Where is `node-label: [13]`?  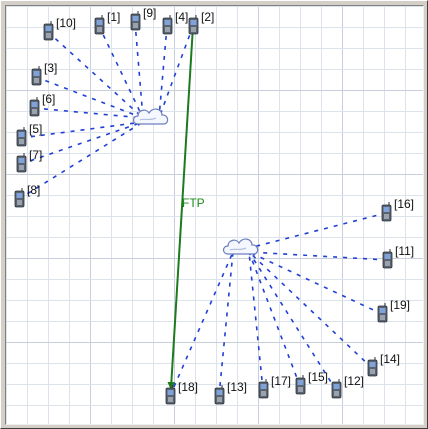
node-label: [13] is located at coordinates (237, 387).